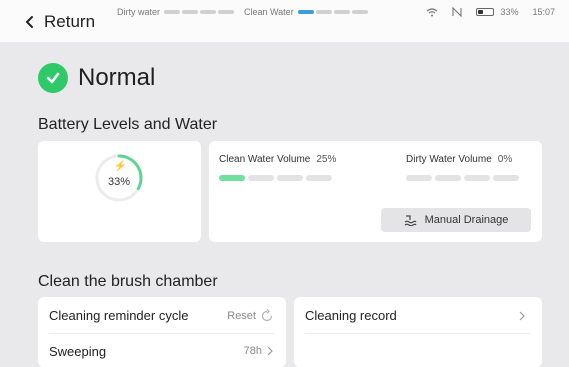  I want to click on dirty-water-indicator: Dirty water, so click(176, 12).